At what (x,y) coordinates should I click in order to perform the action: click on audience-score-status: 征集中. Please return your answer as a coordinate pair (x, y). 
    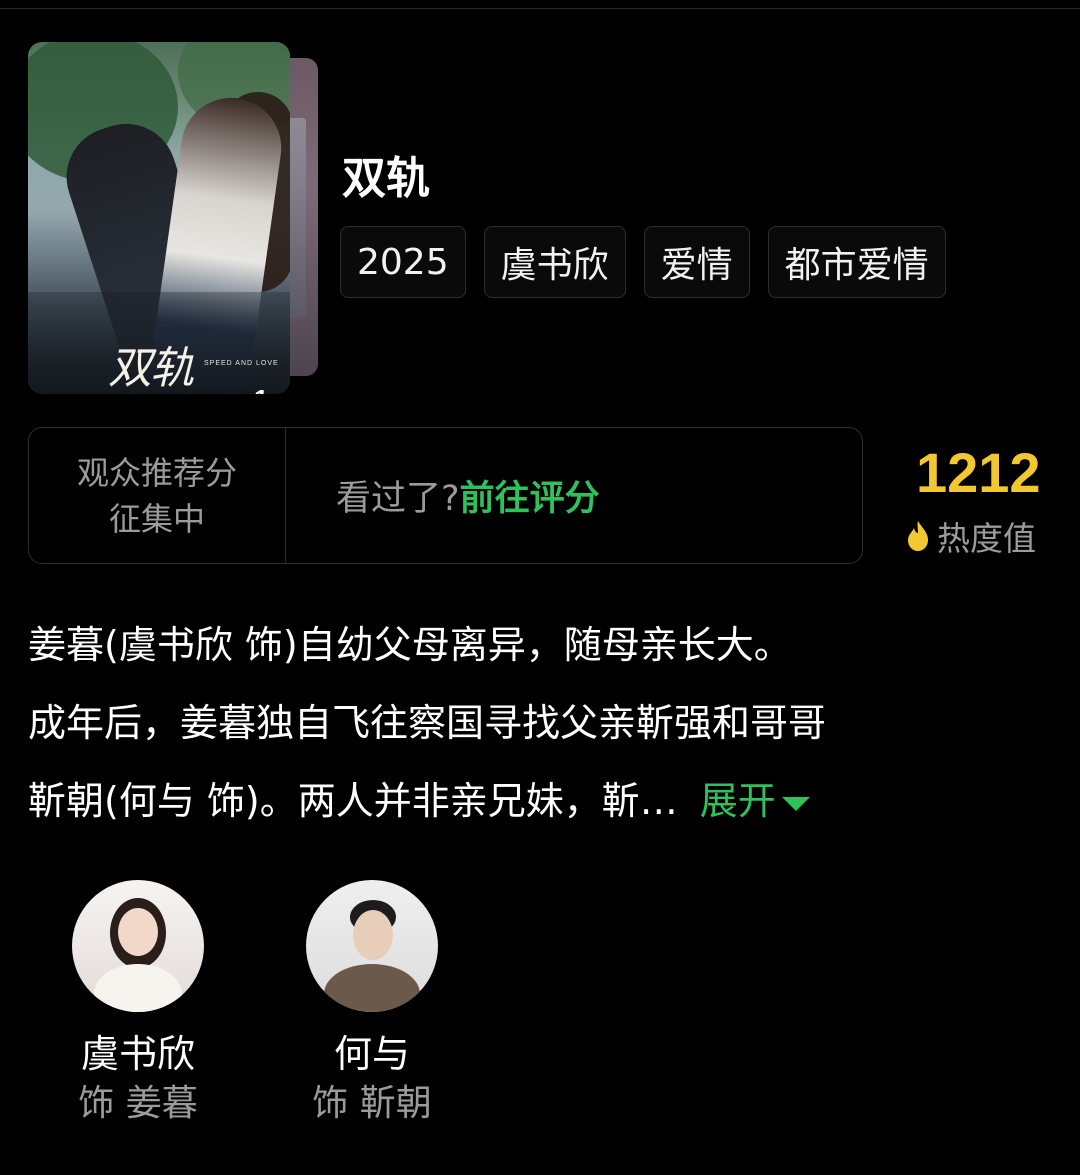
    Looking at the image, I should click on (156, 518).